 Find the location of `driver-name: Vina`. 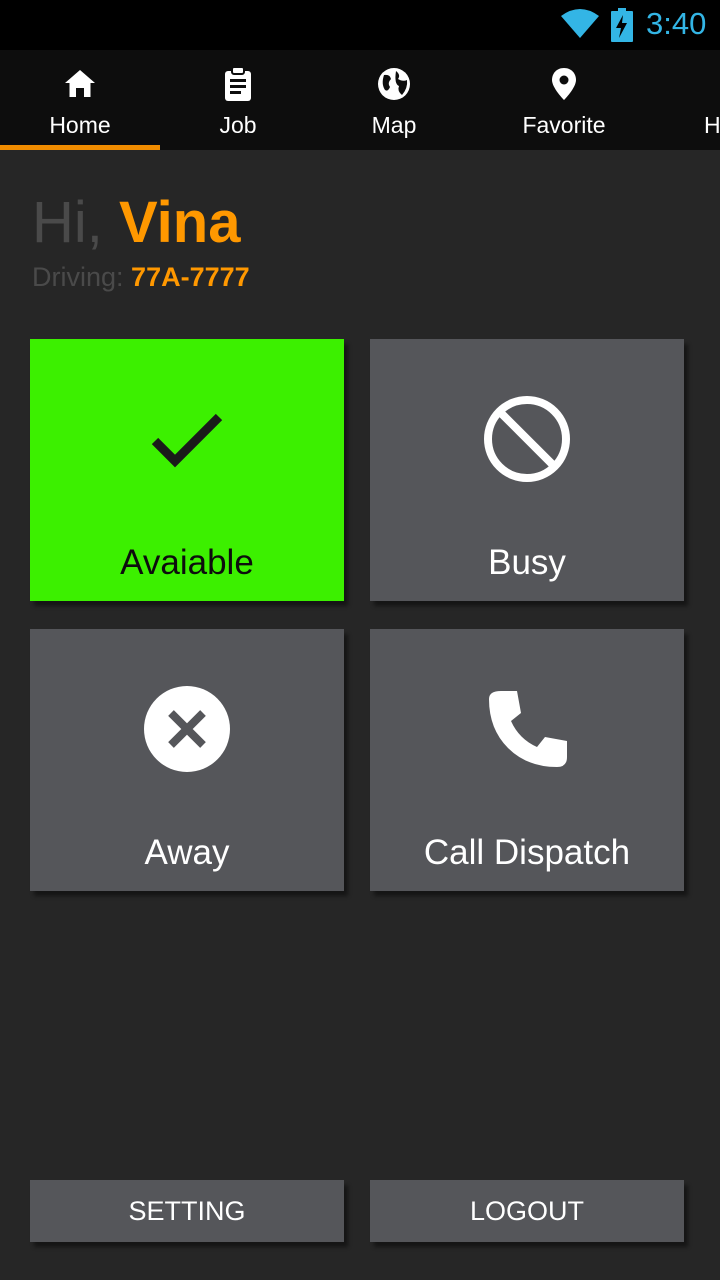

driver-name: Vina is located at coordinates (180, 222).